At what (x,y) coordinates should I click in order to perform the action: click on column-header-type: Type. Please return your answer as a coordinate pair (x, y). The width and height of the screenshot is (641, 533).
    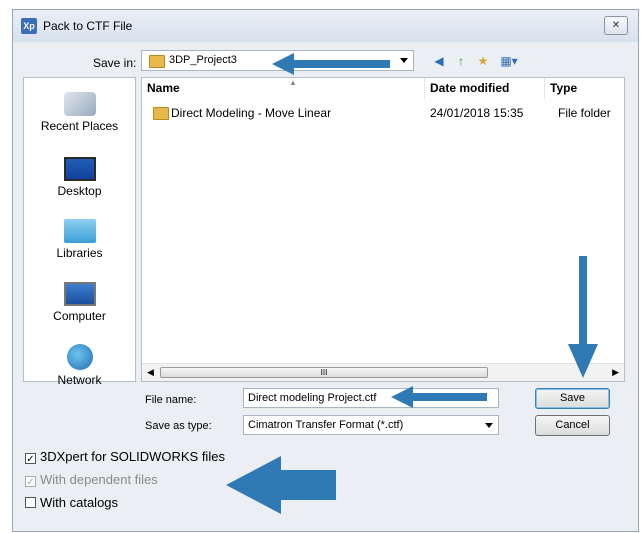
    Looking at the image, I should click on (584, 88).